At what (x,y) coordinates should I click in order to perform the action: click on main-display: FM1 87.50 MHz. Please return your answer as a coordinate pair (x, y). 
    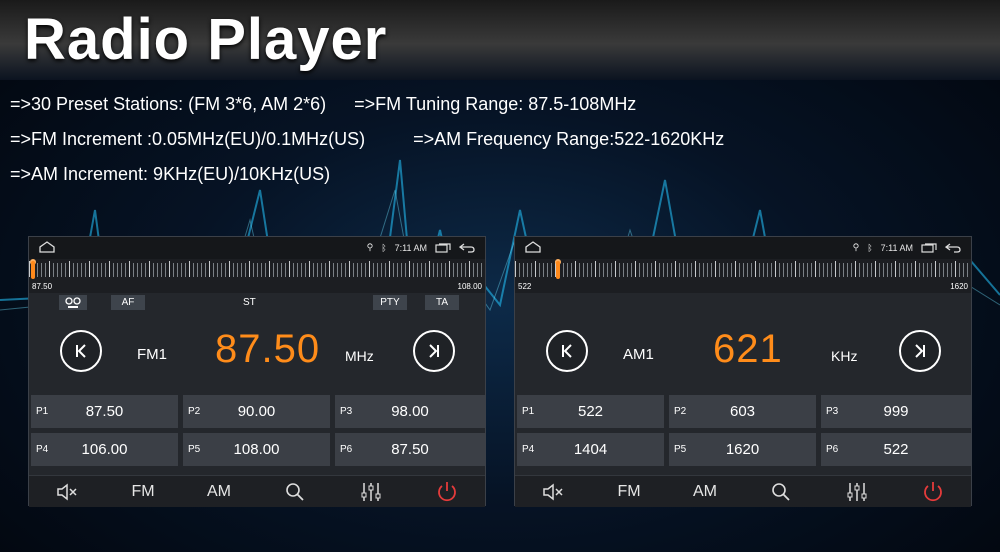
    Looking at the image, I should click on (257, 352).